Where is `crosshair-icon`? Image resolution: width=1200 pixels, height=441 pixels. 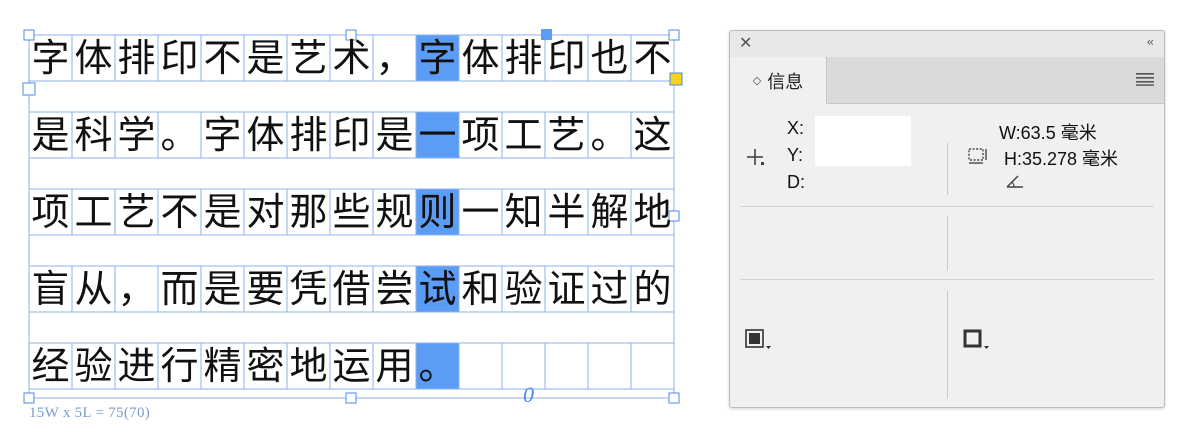
crosshair-icon is located at coordinates (755, 157).